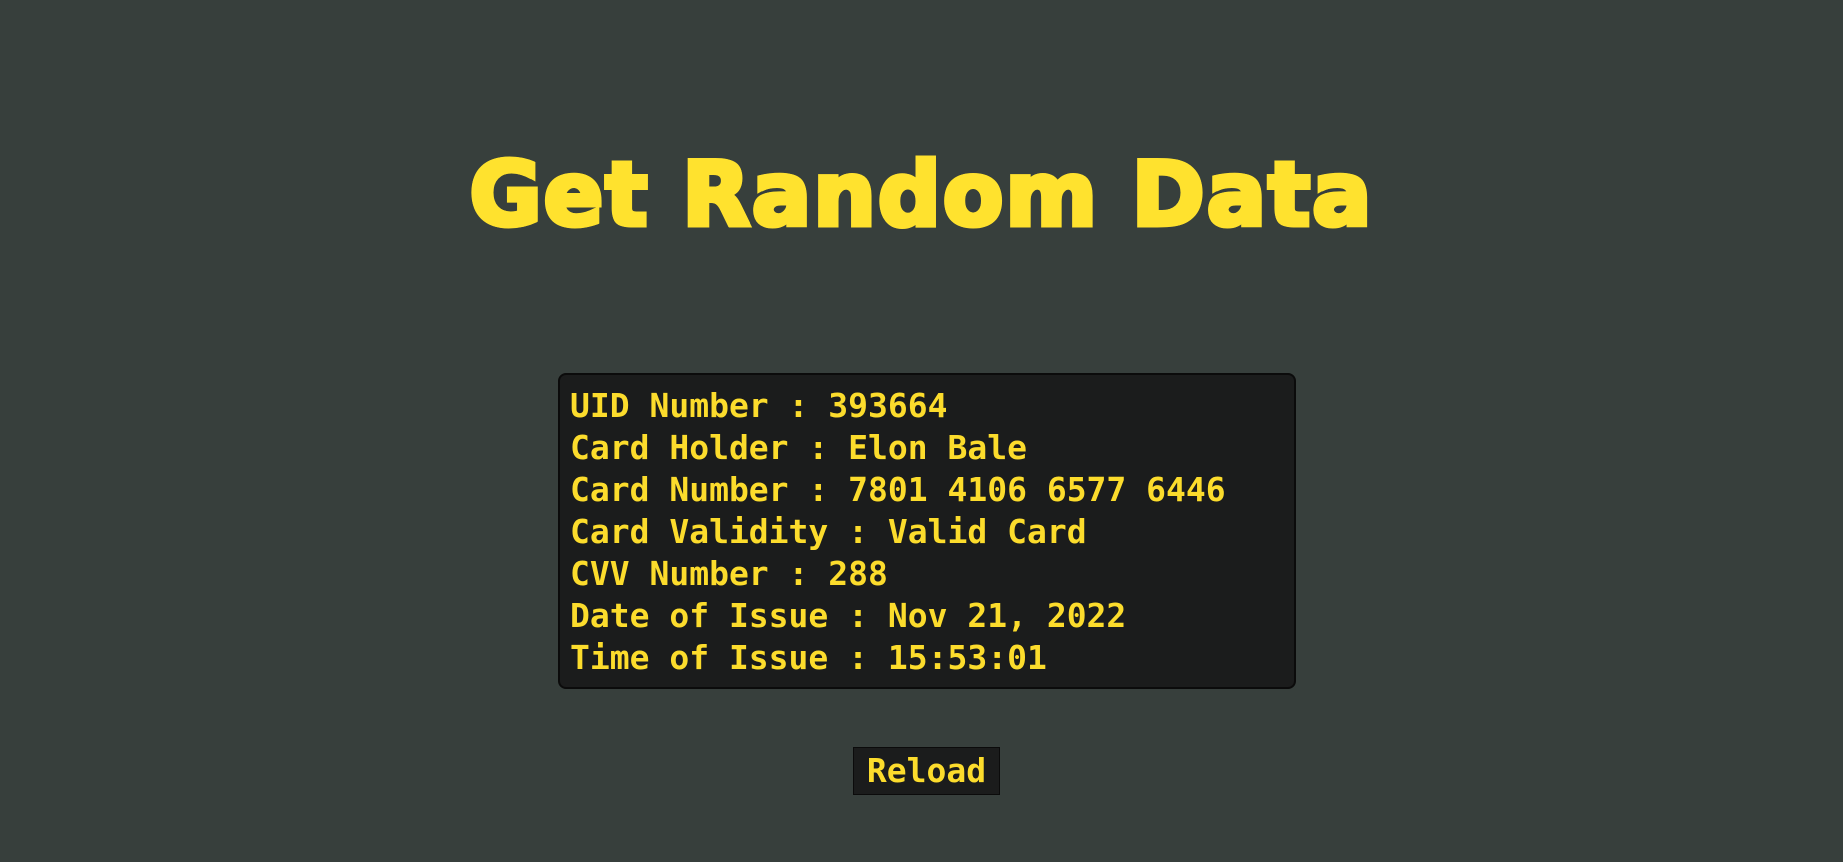 The width and height of the screenshot is (1843, 862). Describe the element at coordinates (729, 573) in the screenshot. I see `cvv-number-row: CVV Number : 288` at that location.